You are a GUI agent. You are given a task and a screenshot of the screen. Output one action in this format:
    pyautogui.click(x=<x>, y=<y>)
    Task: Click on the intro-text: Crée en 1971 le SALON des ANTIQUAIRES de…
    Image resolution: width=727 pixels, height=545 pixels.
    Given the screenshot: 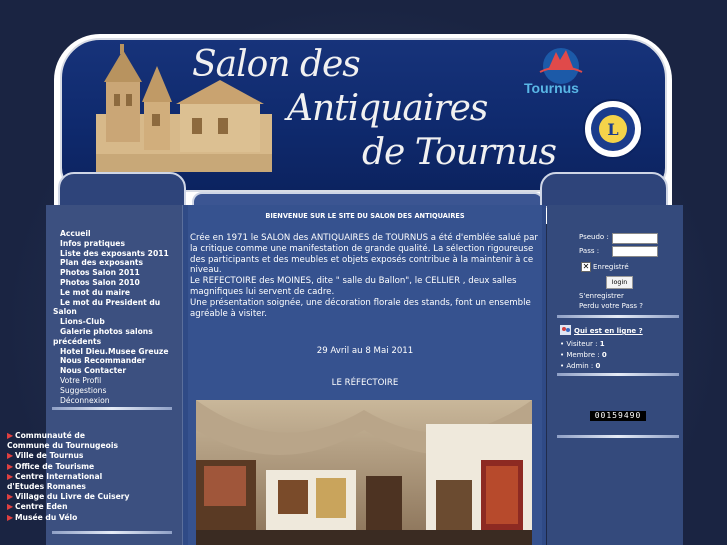 What is the action you would take?
    pyautogui.click(x=366, y=276)
    